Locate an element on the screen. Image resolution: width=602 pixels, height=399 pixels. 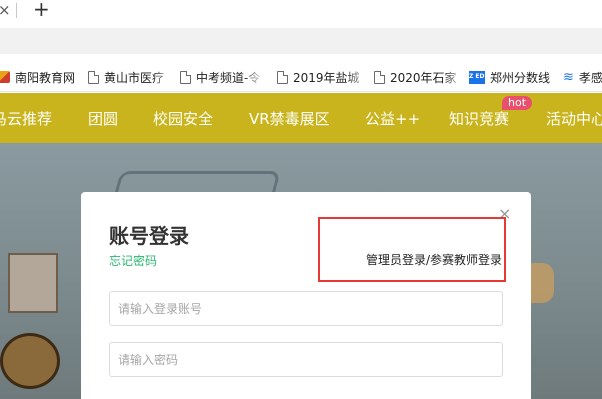
bookmark-item: ≋ 孝感 is located at coordinates (582, 77).